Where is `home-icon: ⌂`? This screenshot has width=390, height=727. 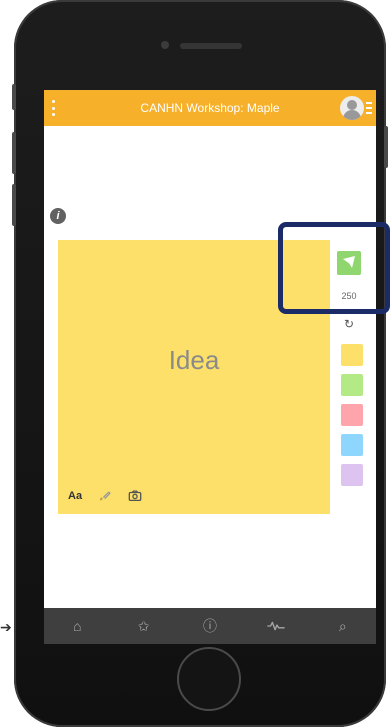 home-icon: ⌂ is located at coordinates (77, 626).